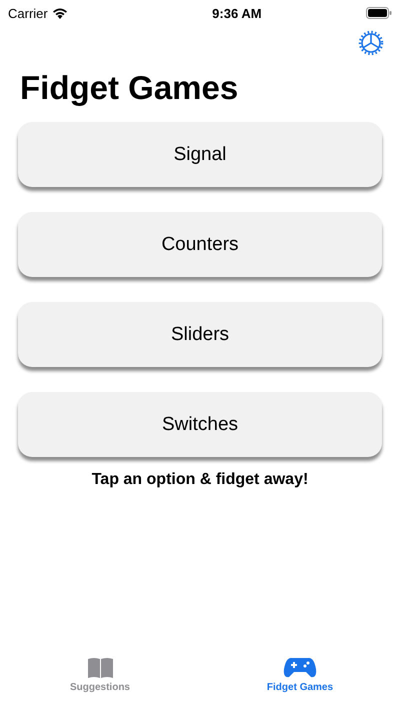 The image size is (400, 711). Describe the element at coordinates (300, 681) in the screenshot. I see `tab-item: Fidget Games` at that location.